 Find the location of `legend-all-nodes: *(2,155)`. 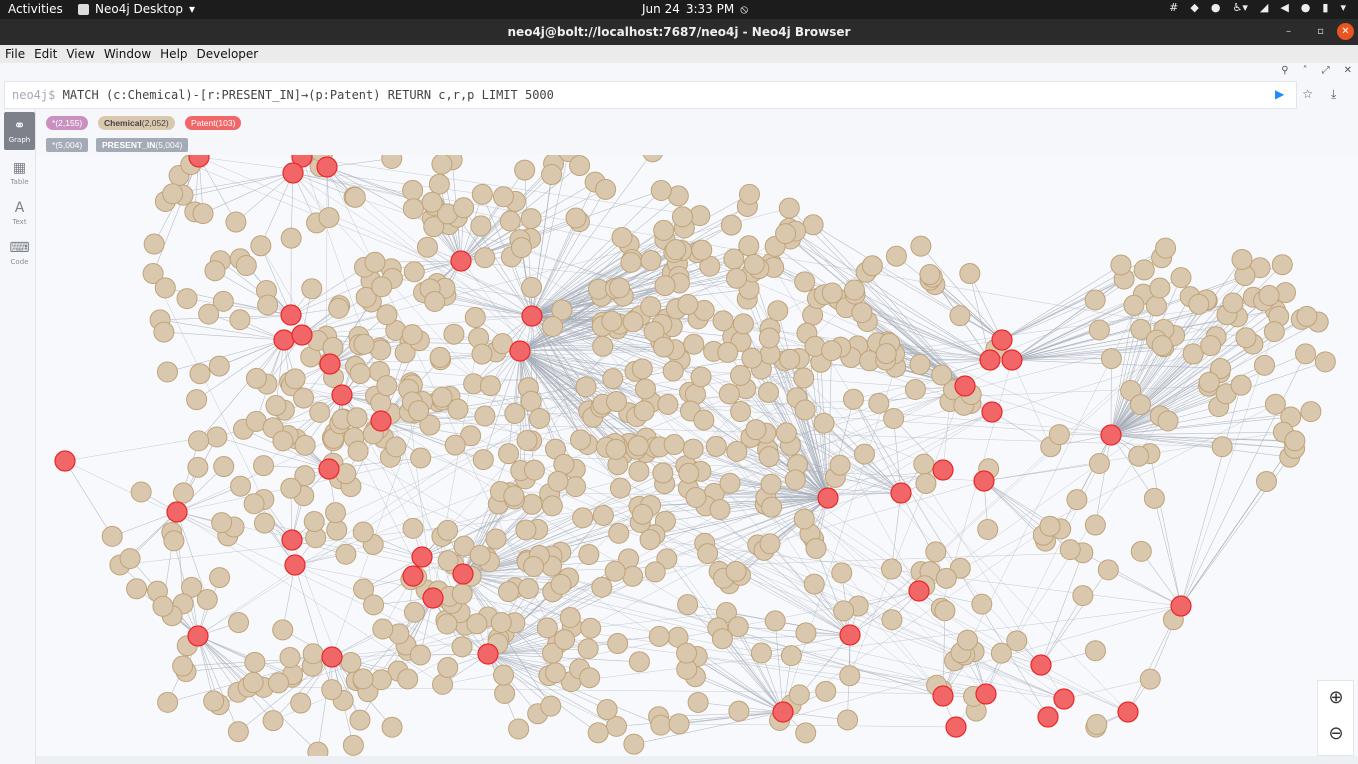

legend-all-nodes: *(2,155) is located at coordinates (67, 123).